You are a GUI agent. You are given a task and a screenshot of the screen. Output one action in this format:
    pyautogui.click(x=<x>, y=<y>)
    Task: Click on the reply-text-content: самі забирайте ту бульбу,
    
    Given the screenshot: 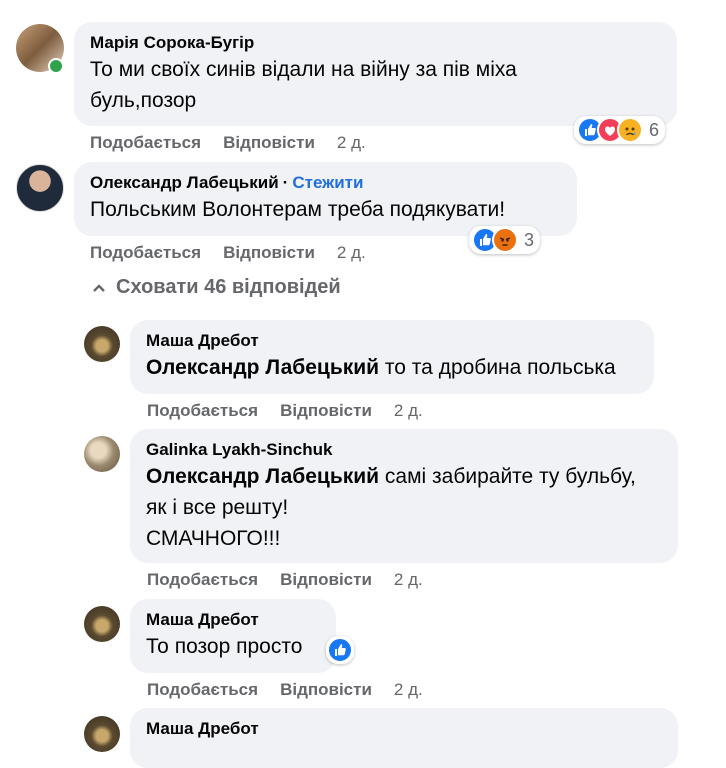 What is the action you would take?
    pyautogui.click(x=507, y=476)
    